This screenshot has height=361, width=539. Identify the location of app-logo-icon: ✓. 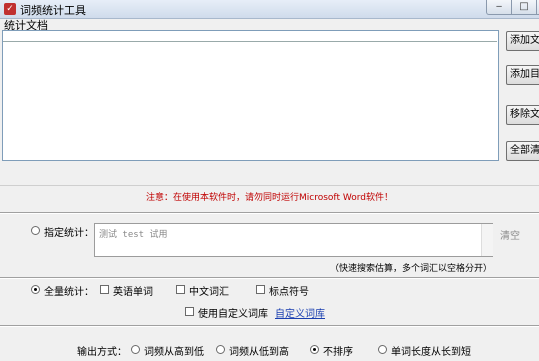
(10, 9).